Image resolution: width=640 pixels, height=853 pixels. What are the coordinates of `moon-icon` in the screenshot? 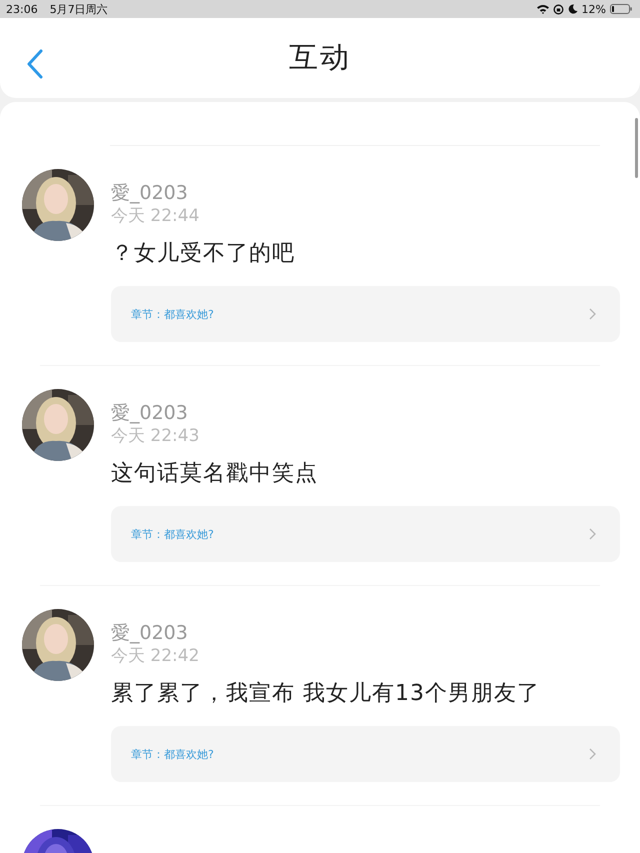 It's located at (573, 9).